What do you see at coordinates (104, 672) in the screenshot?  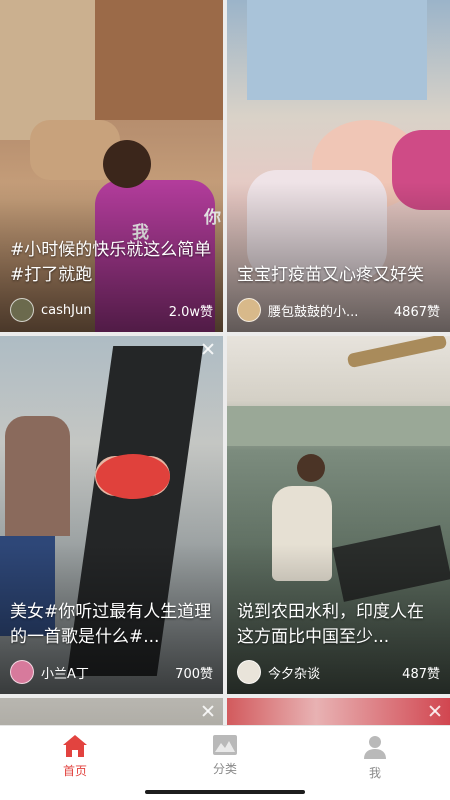 I see `author-name: 小兰A丁` at bounding box center [104, 672].